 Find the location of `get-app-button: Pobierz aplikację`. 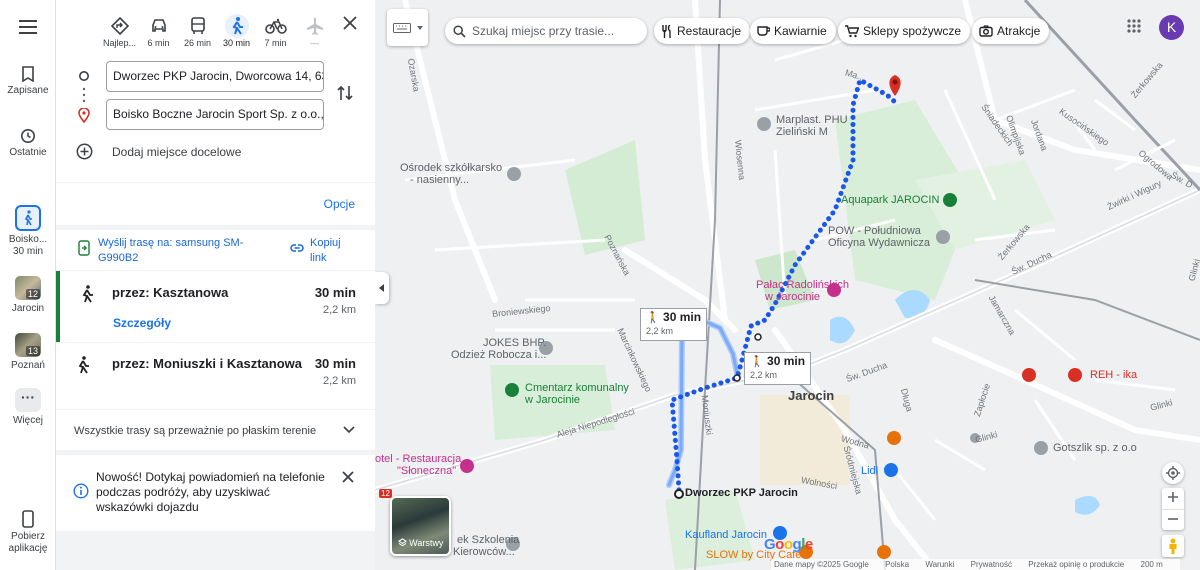

get-app-button: Pobierz aplikację is located at coordinates (28, 532).